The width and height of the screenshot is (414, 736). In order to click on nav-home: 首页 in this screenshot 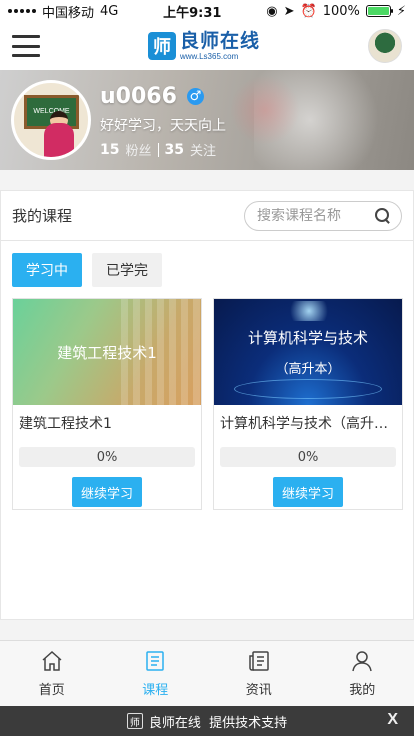, I will do `click(52, 673)`.